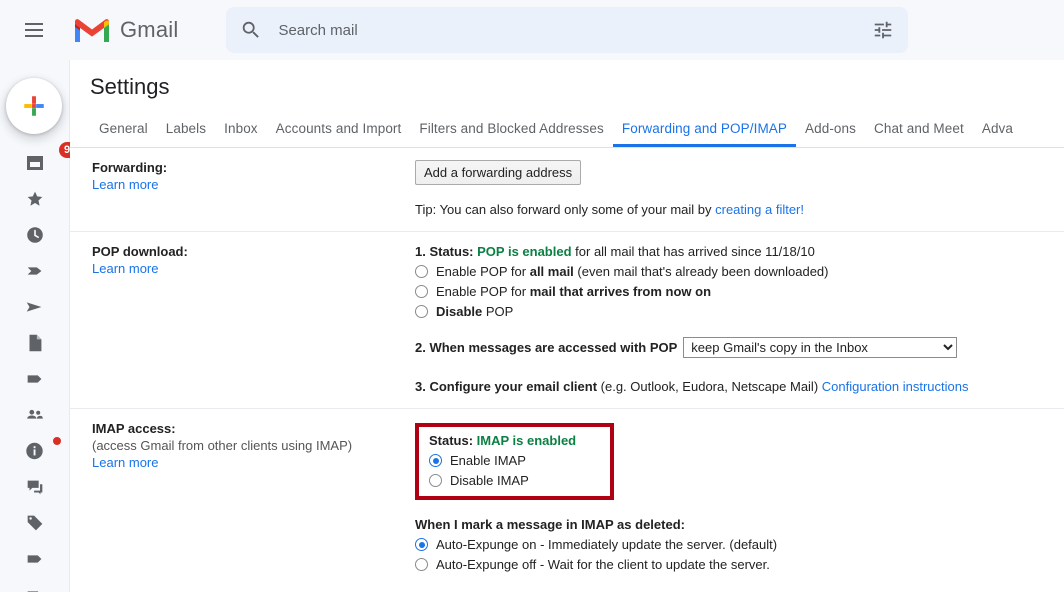  I want to click on pop-step3-rest: (e.g. Outlook, Eudora, Netscape Mail), so click(708, 386).